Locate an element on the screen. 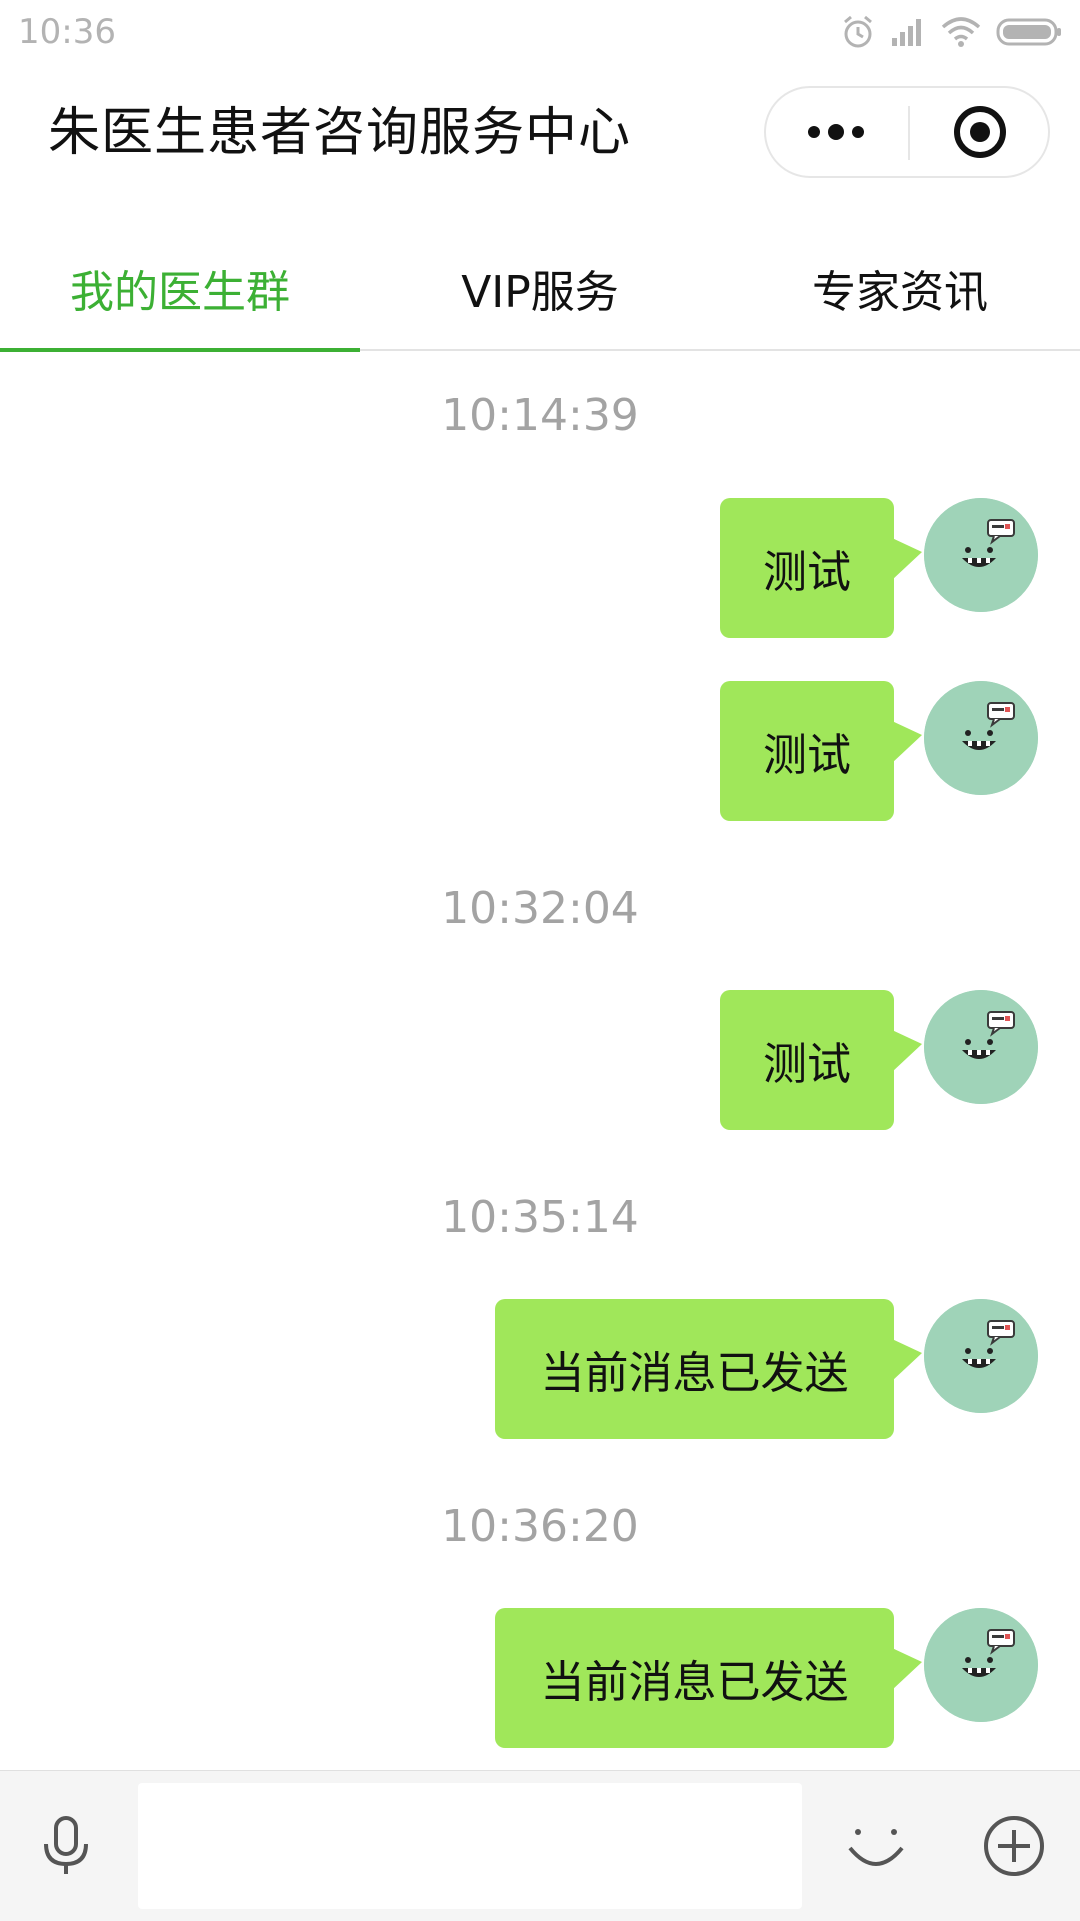  message-timestamp: 10:14:39 is located at coordinates (540, 415).